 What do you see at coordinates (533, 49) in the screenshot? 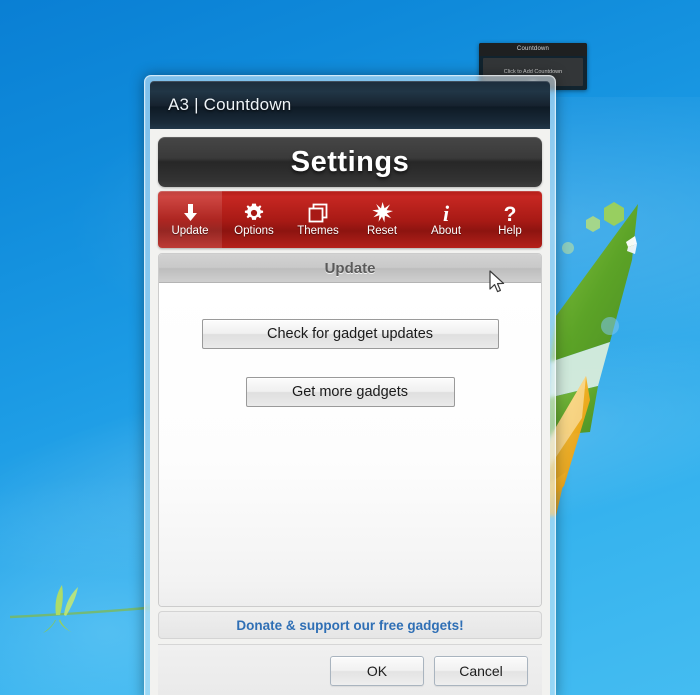
I see `mini-gadget-title: Countdown` at bounding box center [533, 49].